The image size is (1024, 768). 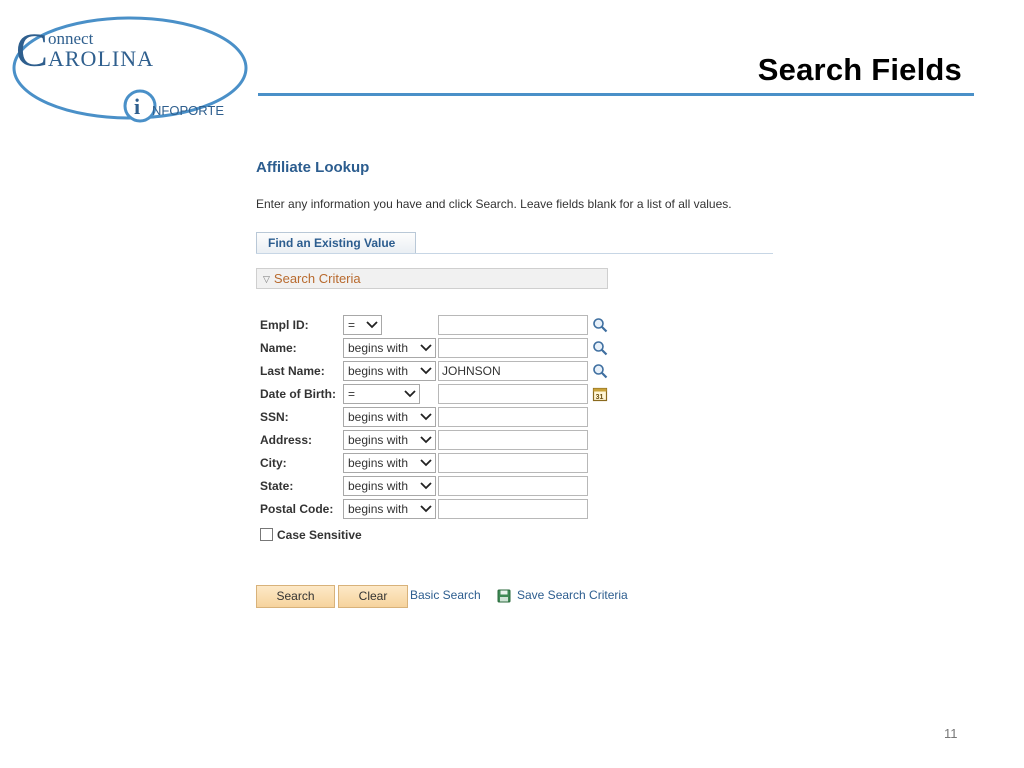 What do you see at coordinates (286, 440) in the screenshot?
I see `field-label: Address:` at bounding box center [286, 440].